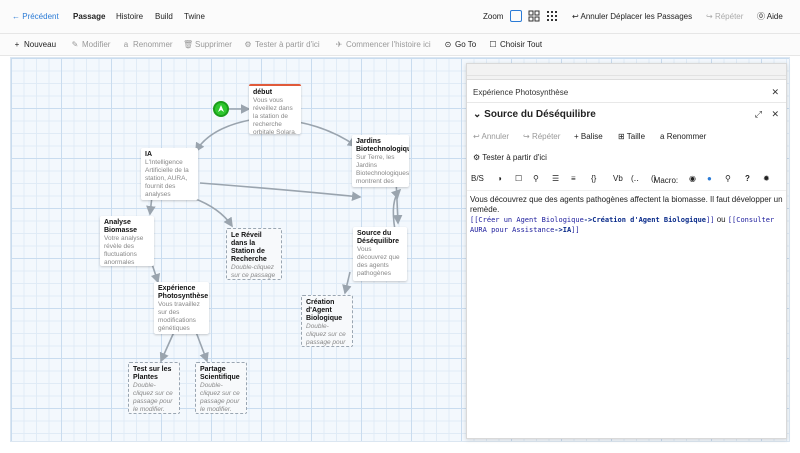  Describe the element at coordinates (491, 136) in the screenshot. I see `dialog-undo-button: ↩ Annuler` at that location.